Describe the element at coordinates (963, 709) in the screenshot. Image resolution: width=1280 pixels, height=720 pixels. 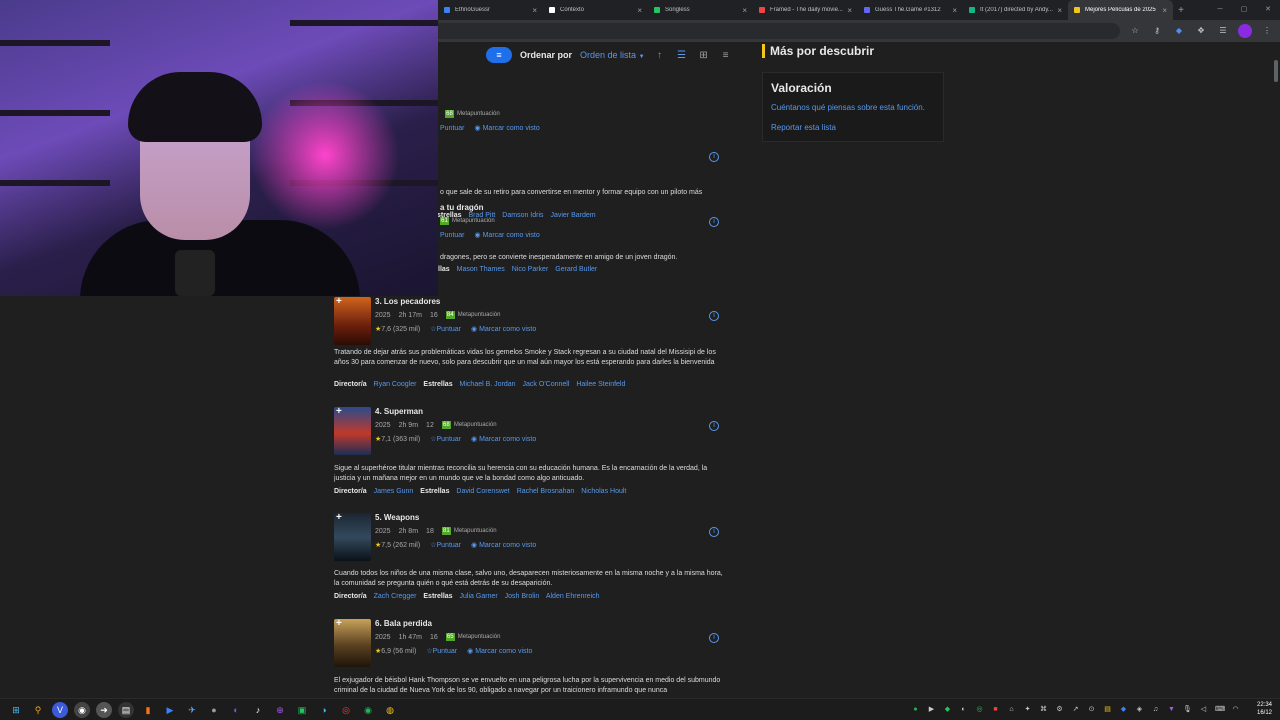
I see `tray-icon: ◐` at that location.